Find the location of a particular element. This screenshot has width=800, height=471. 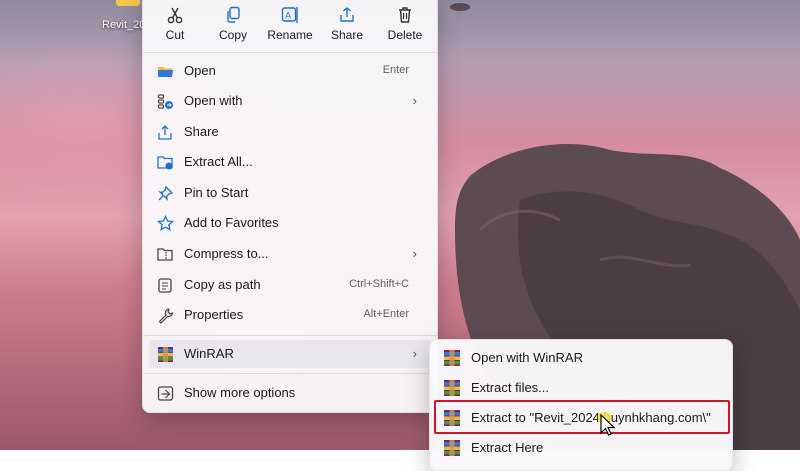

path-icon is located at coordinates (165, 285).